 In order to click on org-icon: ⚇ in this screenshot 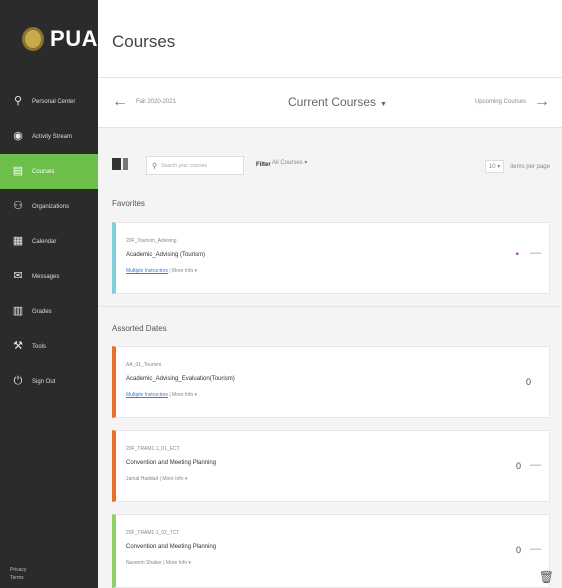, I will do `click(18, 206)`.